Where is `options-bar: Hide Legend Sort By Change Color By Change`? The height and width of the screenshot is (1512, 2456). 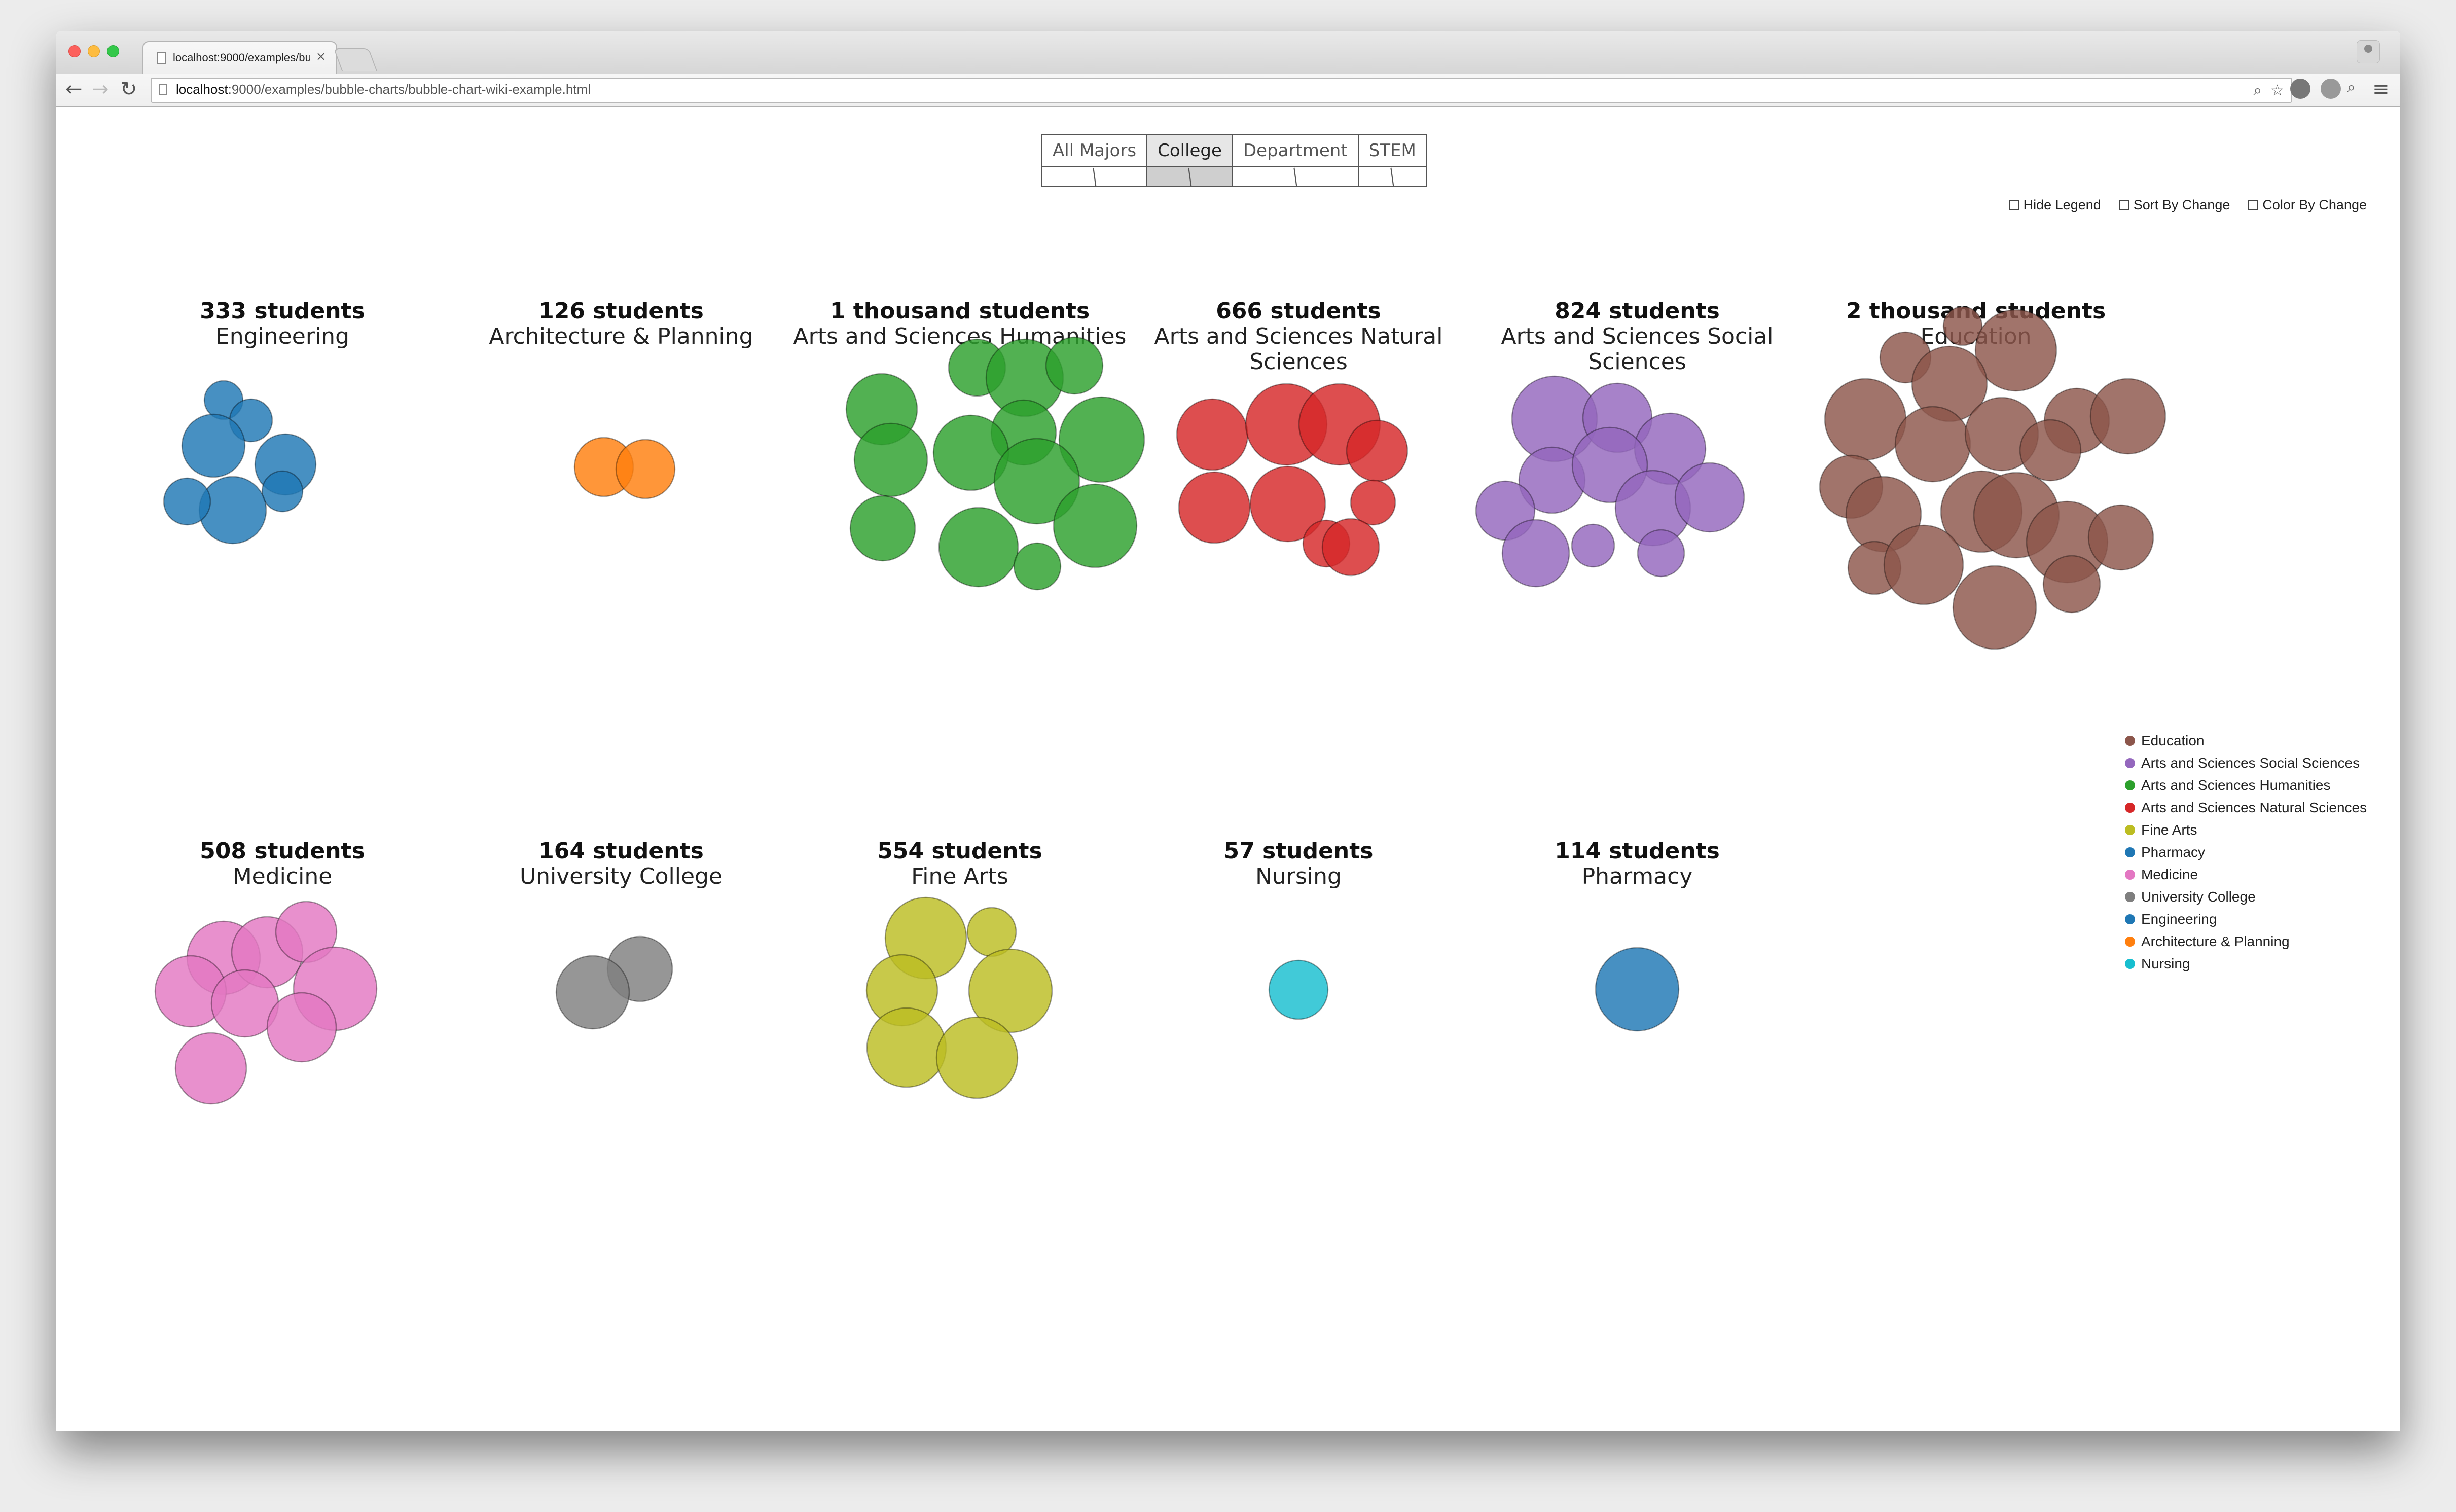 options-bar: Hide Legend Sort By Change Color By Change is located at coordinates (2188, 205).